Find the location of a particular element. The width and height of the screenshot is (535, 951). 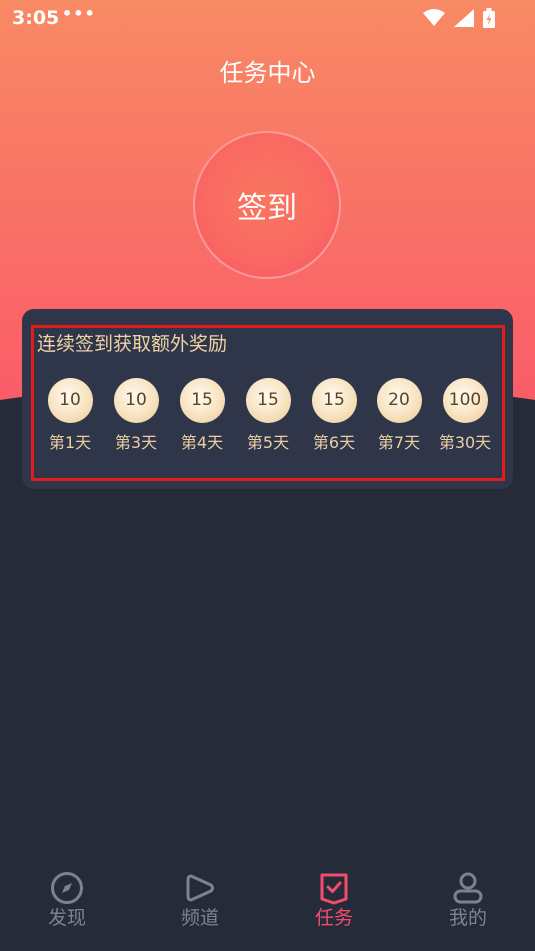

tab-profile: 我的 is located at coordinates (468, 900).